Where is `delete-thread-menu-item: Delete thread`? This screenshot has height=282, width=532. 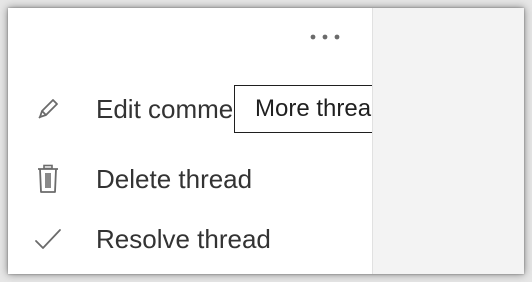
delete-thread-menu-item: Delete thread is located at coordinates (190, 179).